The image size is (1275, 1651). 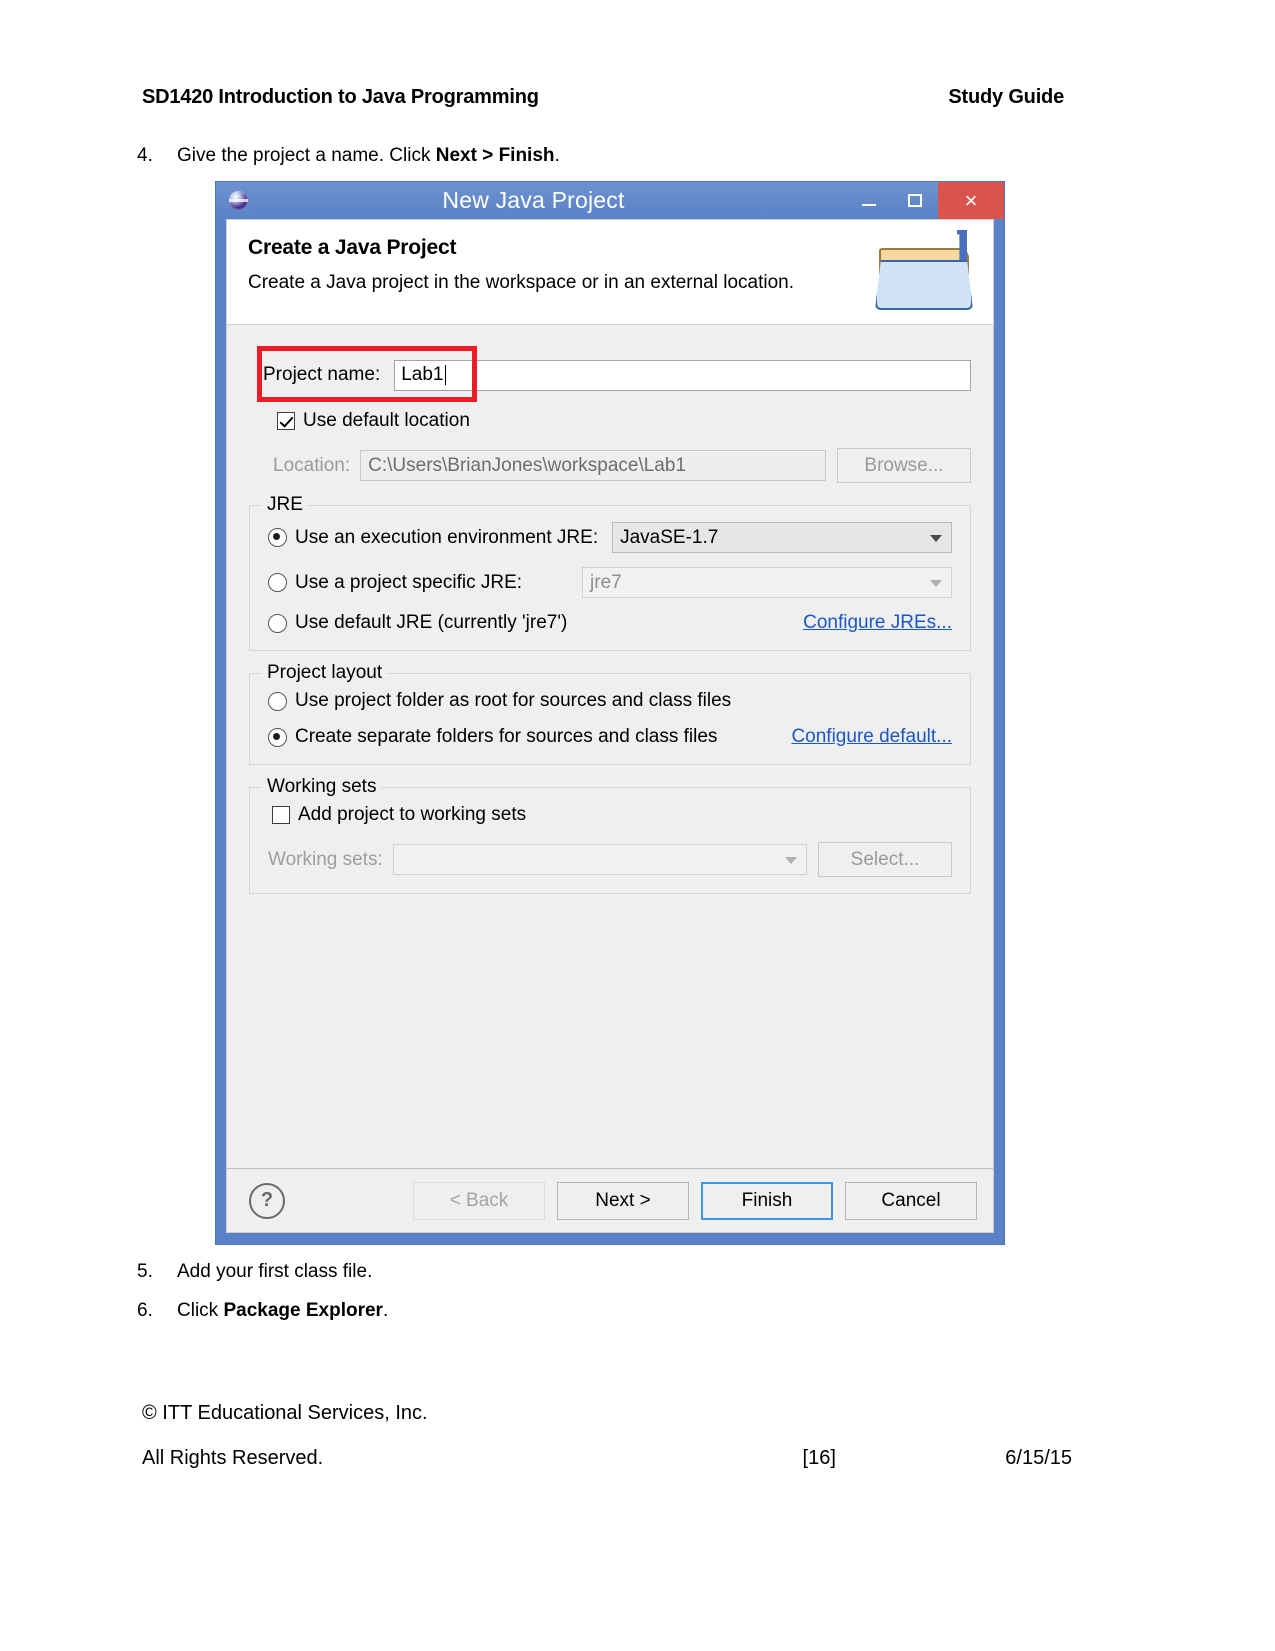 I want to click on jre-project-specific-label: Use a project specific JRE:, so click(x=409, y=582).